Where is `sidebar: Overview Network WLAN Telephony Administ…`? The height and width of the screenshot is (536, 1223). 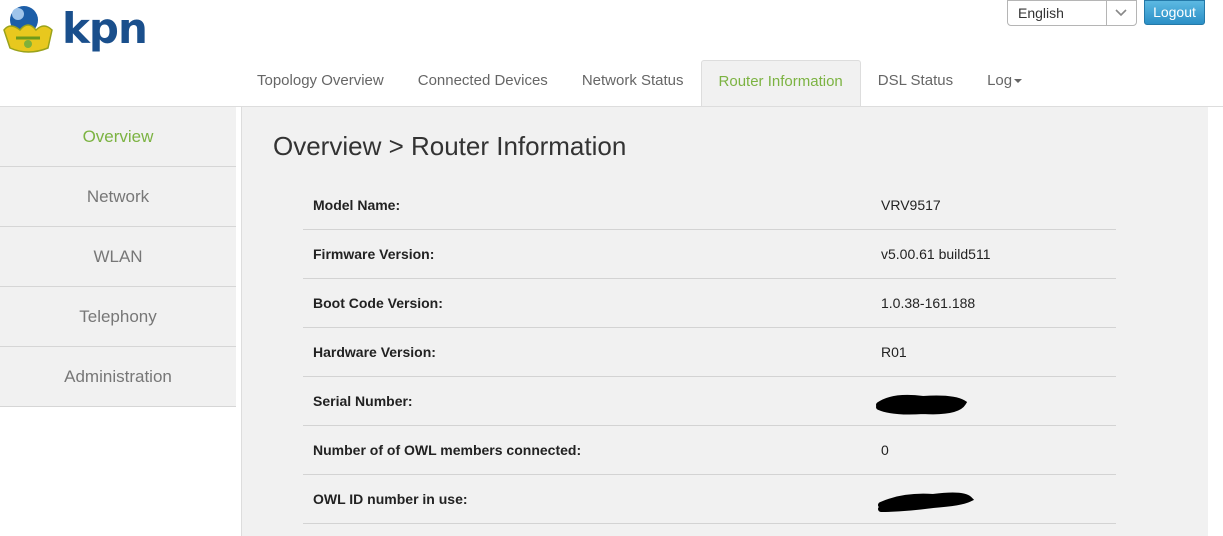 sidebar: Overview Network WLAN Telephony Administ… is located at coordinates (118, 257).